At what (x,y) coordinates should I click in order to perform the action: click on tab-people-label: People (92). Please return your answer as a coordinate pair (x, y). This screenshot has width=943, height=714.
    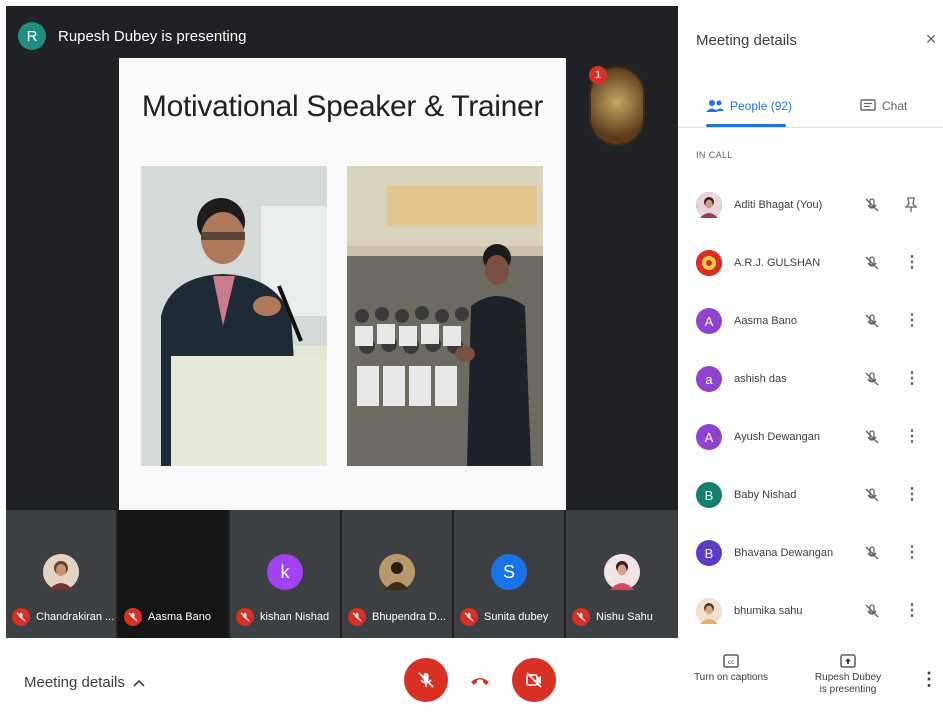
    Looking at the image, I should click on (761, 106).